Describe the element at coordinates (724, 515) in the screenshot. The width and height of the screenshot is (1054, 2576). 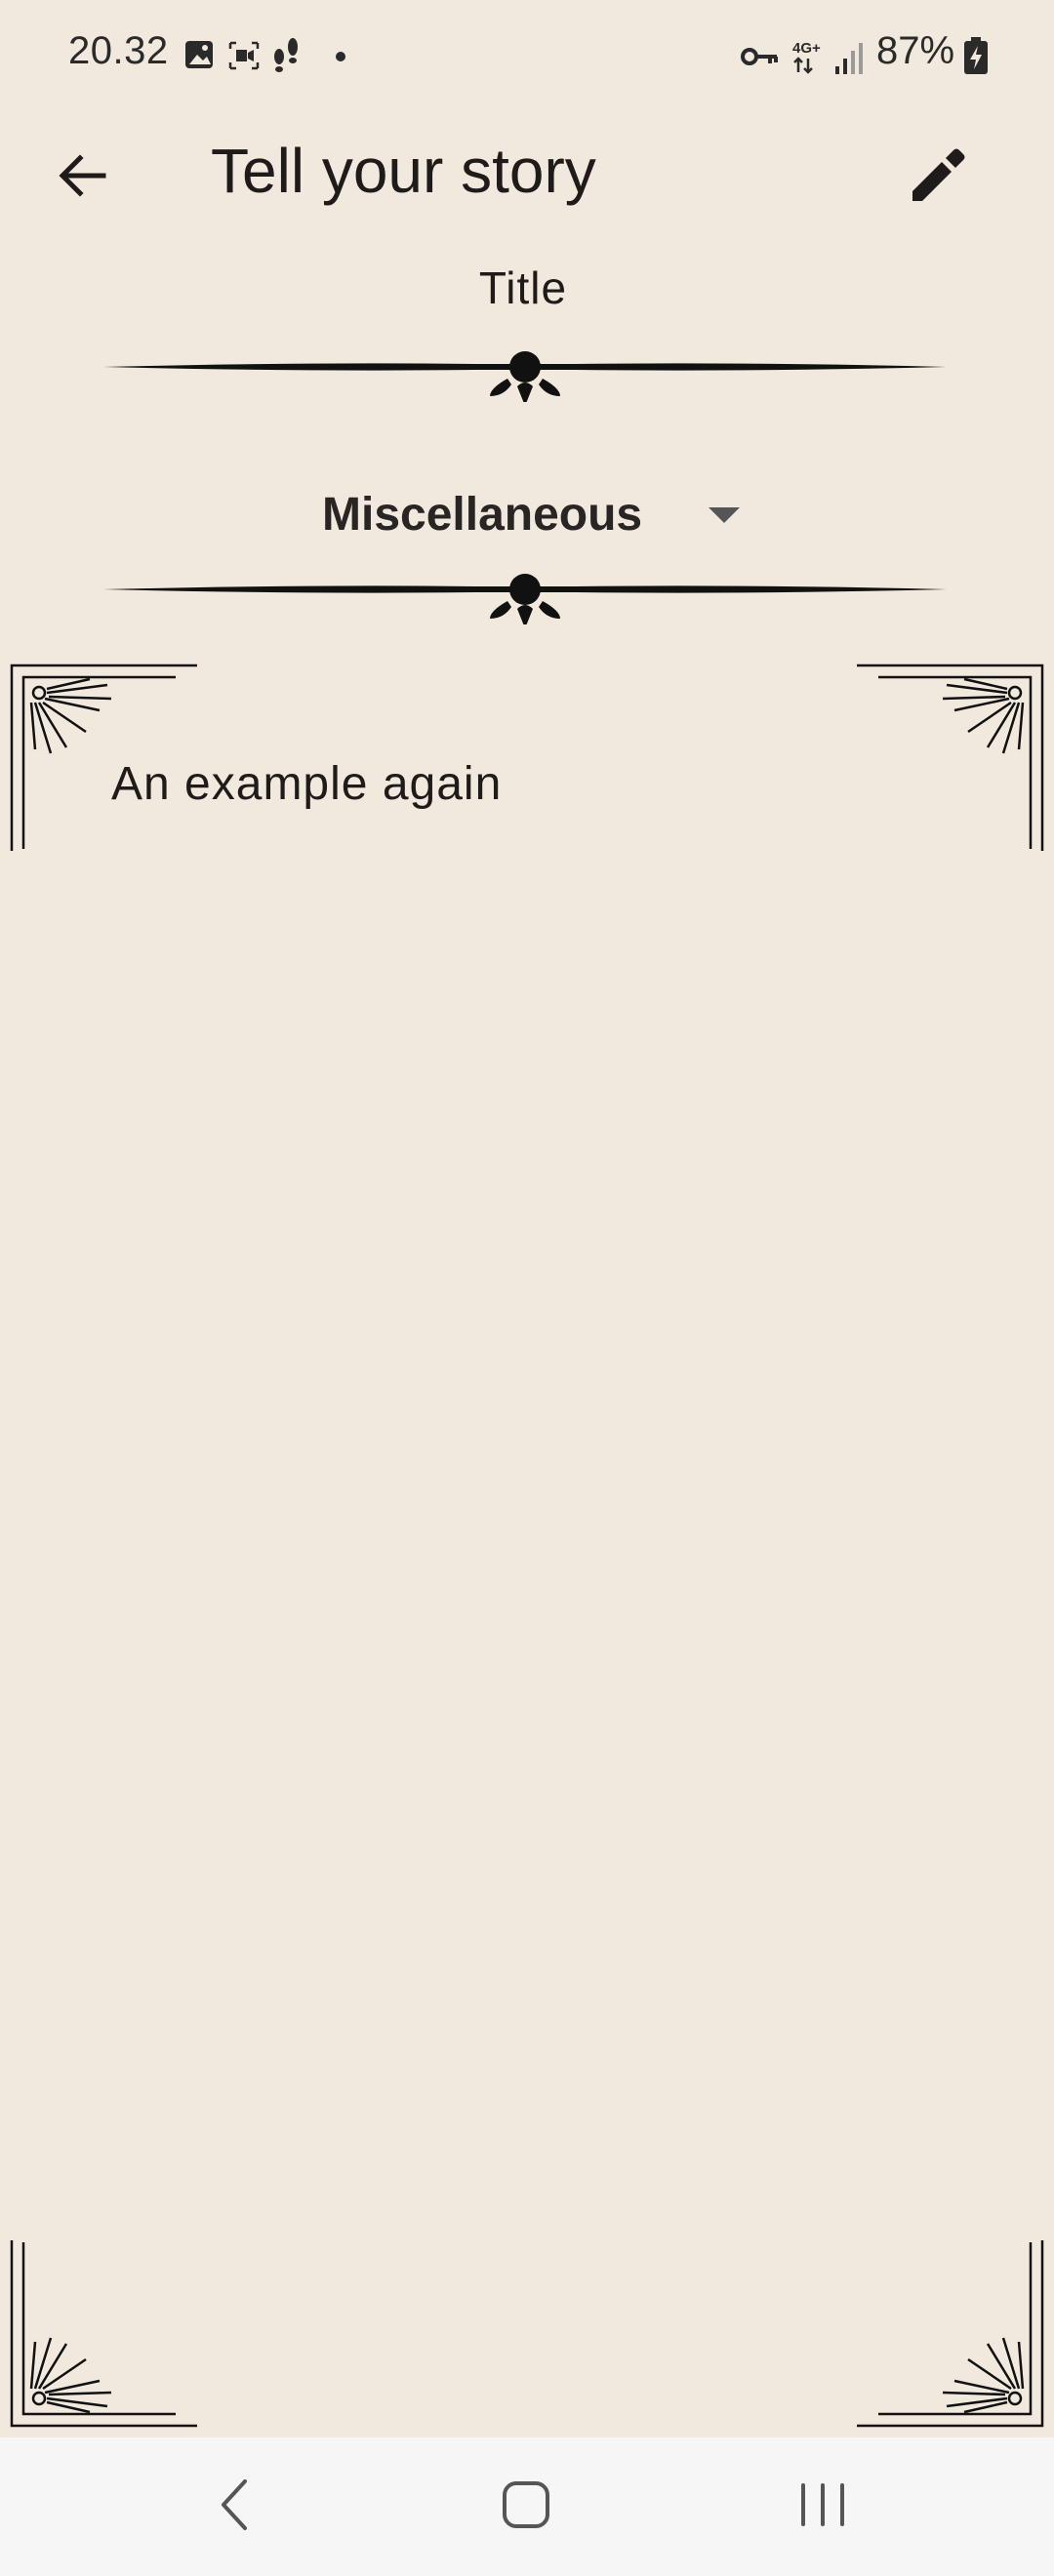
I see `dropdown-arrow-icon` at that location.